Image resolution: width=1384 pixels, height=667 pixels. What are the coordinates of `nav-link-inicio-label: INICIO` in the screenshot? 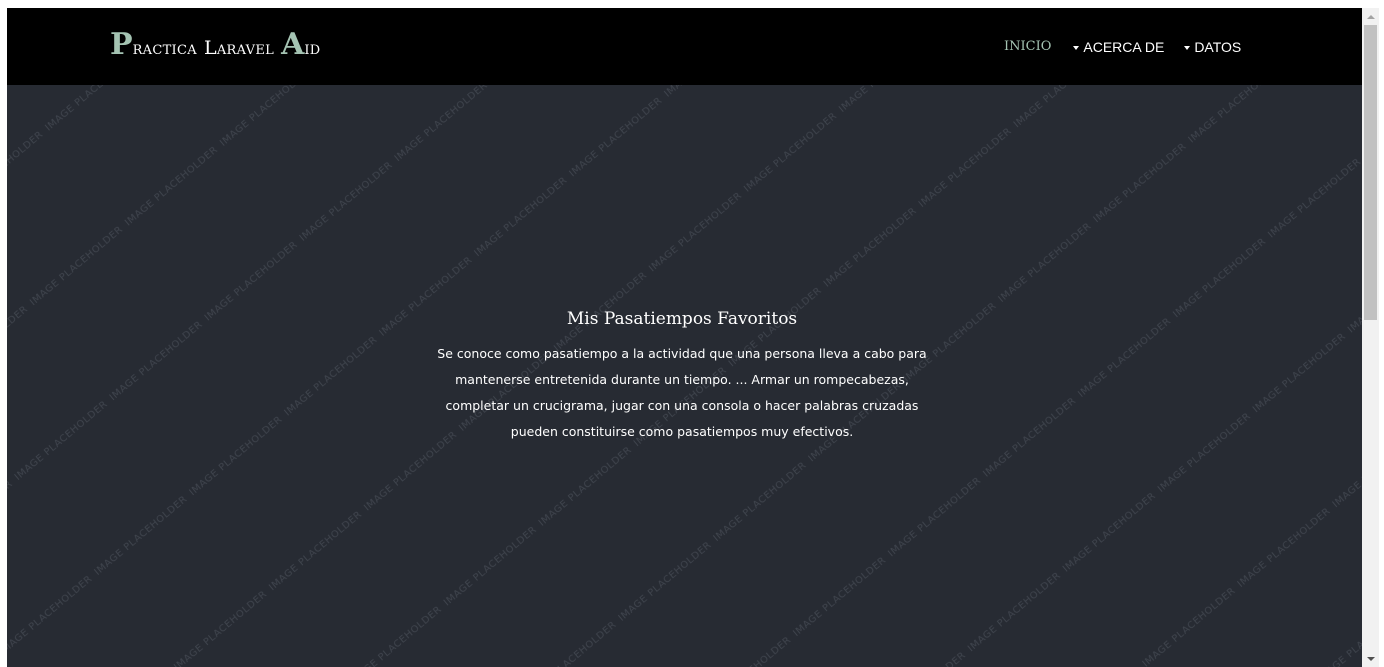 It's located at (1028, 46).